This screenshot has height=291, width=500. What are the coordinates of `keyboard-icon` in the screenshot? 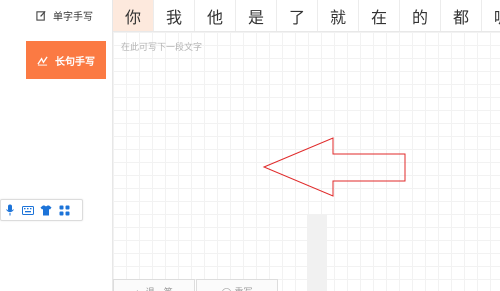 It's located at (28, 210).